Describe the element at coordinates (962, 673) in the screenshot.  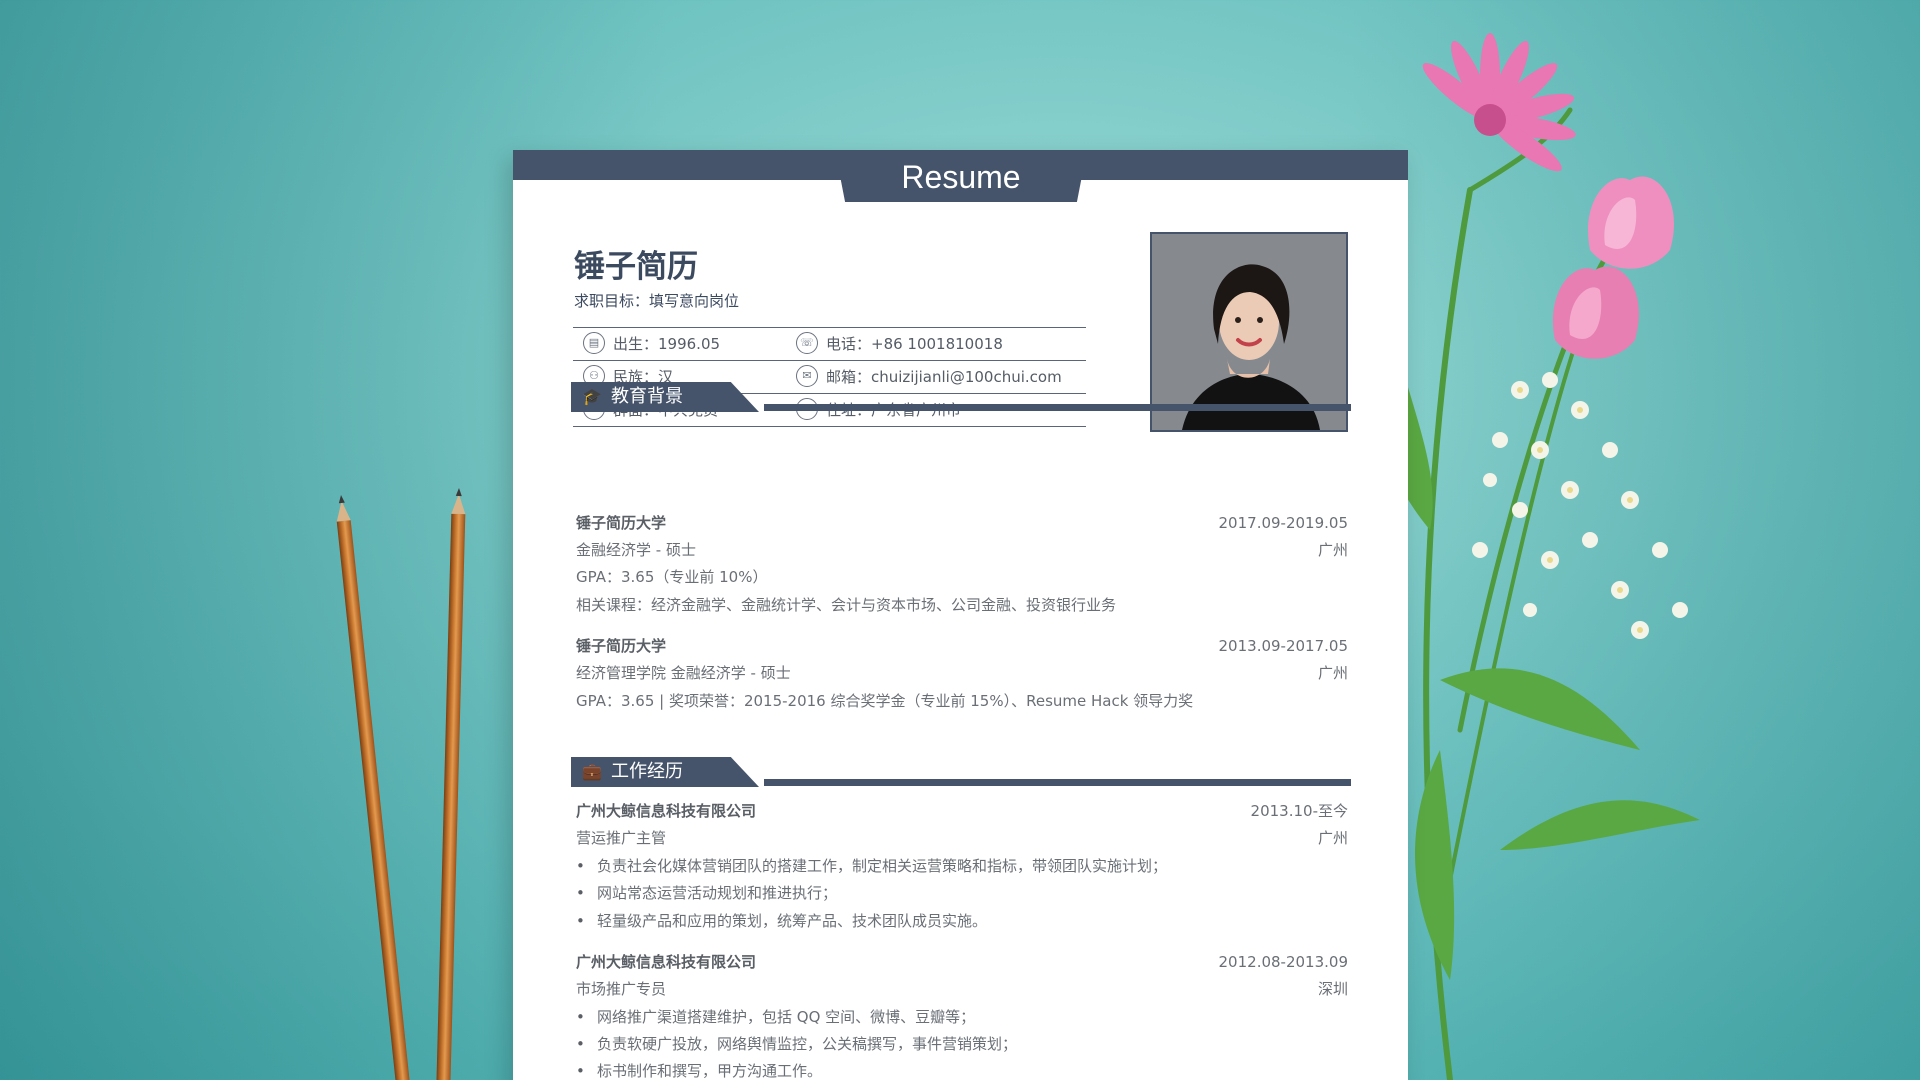
I see `education-entry-2-major: 经济管理学院 金融经济学 - 硕士 广州` at that location.